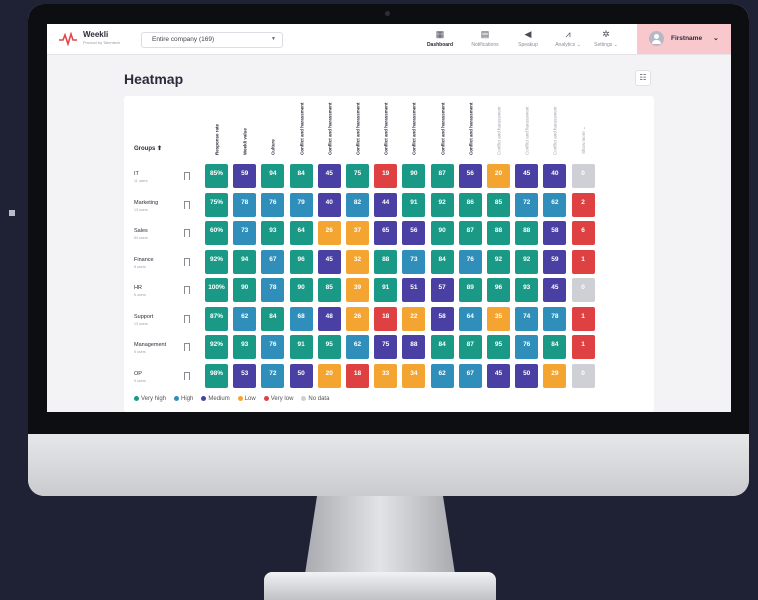 This screenshot has width=758, height=600. What do you see at coordinates (470, 176) in the screenshot?
I see `heatmap-cell: 56` at bounding box center [470, 176].